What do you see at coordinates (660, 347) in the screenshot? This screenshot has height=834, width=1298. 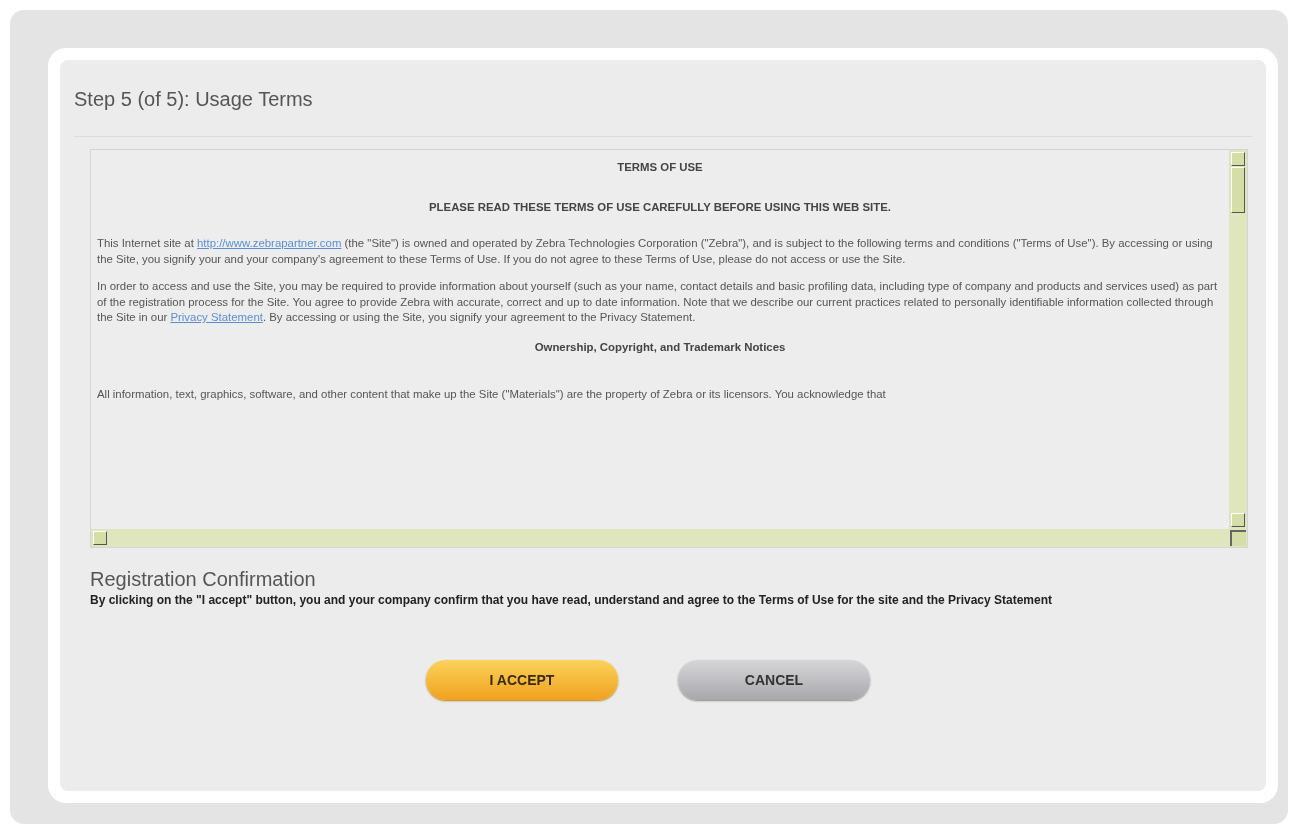 I see `section-heading: Ownership, Copyright, and Trademark Notices` at bounding box center [660, 347].